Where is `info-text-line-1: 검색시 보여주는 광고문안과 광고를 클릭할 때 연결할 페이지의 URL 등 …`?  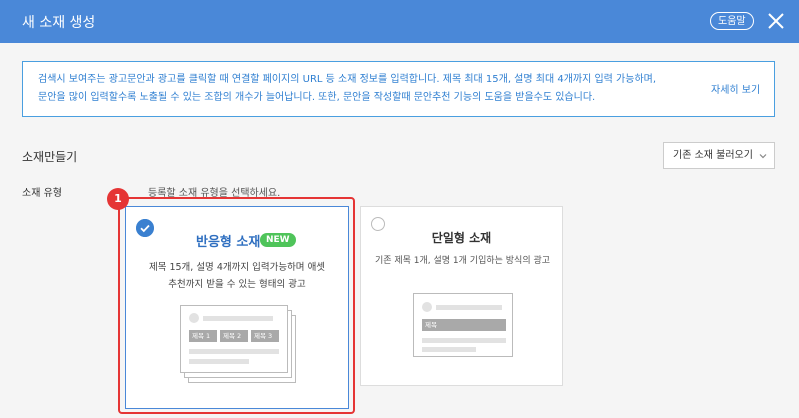 info-text-line-1: 검색시 보여주는 광고문안과 광고를 클릭할 때 연결할 페이지의 URL 등 … is located at coordinates (347, 79).